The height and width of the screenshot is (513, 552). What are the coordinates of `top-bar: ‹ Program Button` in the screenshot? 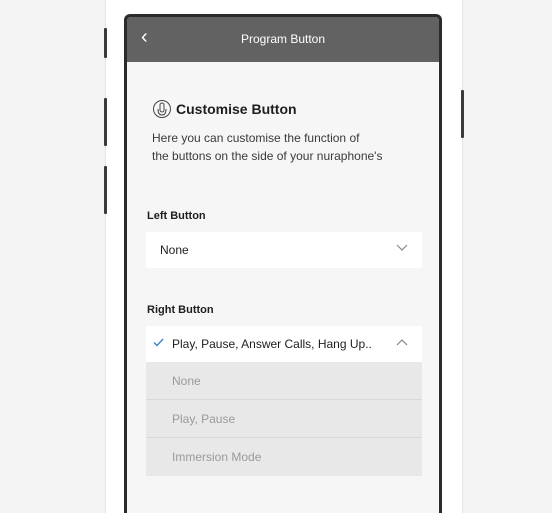 It's located at (283, 39).